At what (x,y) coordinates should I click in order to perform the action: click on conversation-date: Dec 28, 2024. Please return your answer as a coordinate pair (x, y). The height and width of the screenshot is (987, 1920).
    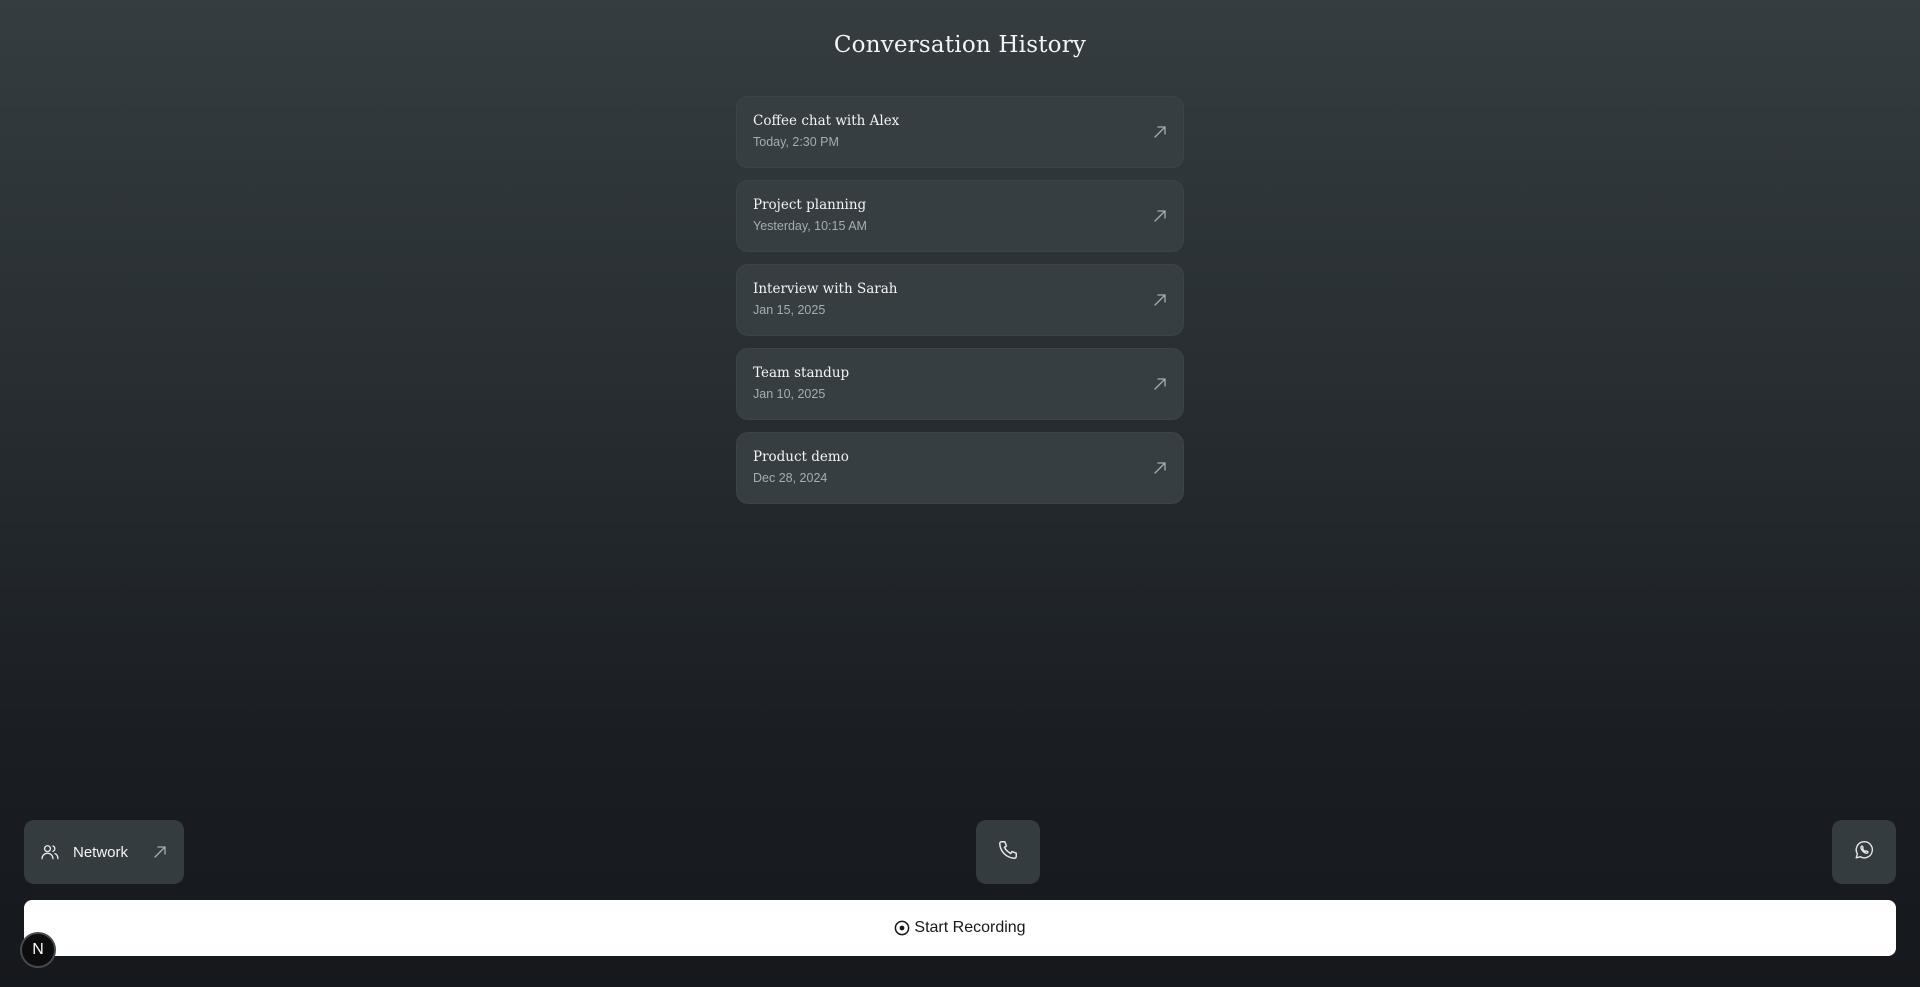
    Looking at the image, I should click on (790, 478).